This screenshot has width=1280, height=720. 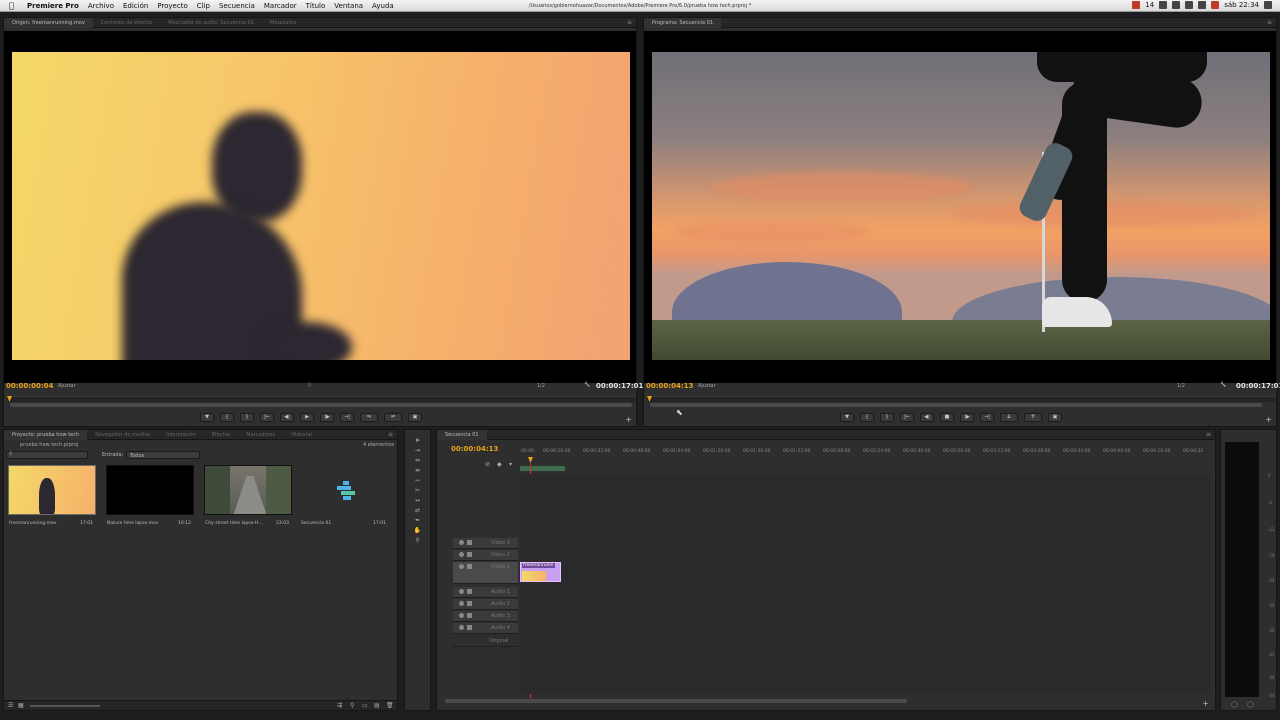 I want to click on overwrite-button: ⇌, so click(x=393, y=417).